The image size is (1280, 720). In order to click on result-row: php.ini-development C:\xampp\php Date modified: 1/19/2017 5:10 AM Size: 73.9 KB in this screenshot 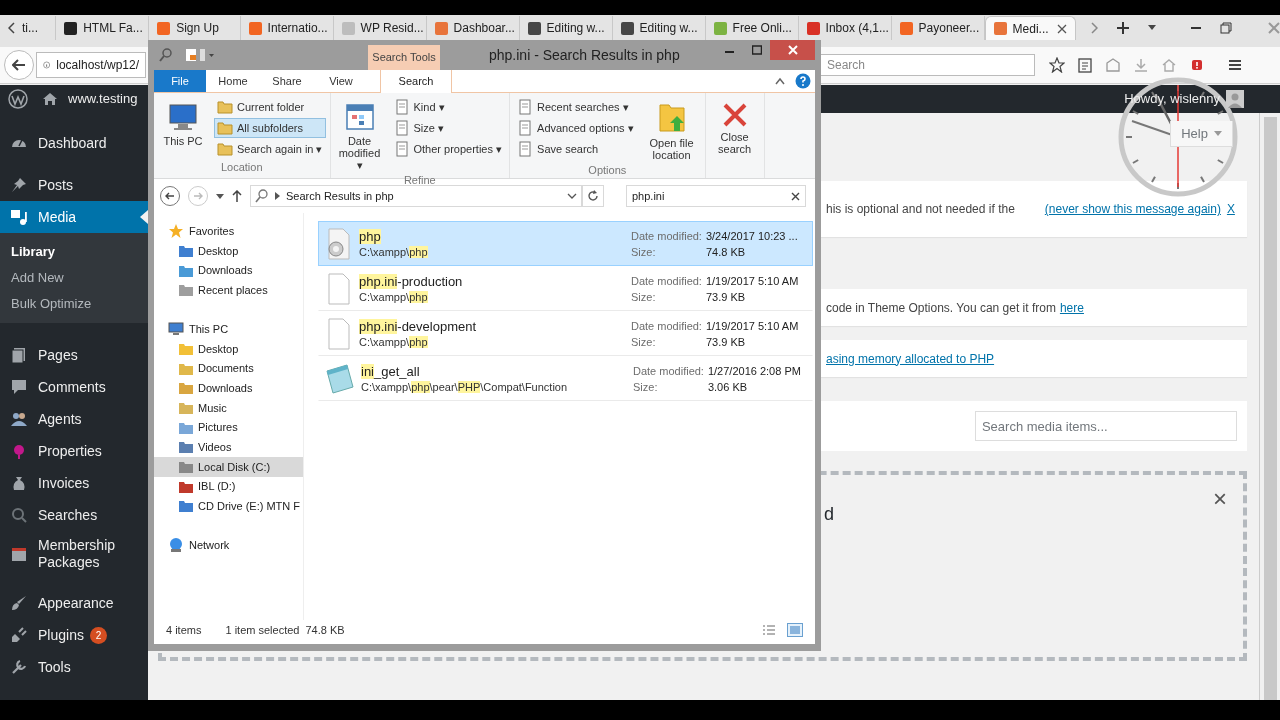, I will do `click(565, 333)`.